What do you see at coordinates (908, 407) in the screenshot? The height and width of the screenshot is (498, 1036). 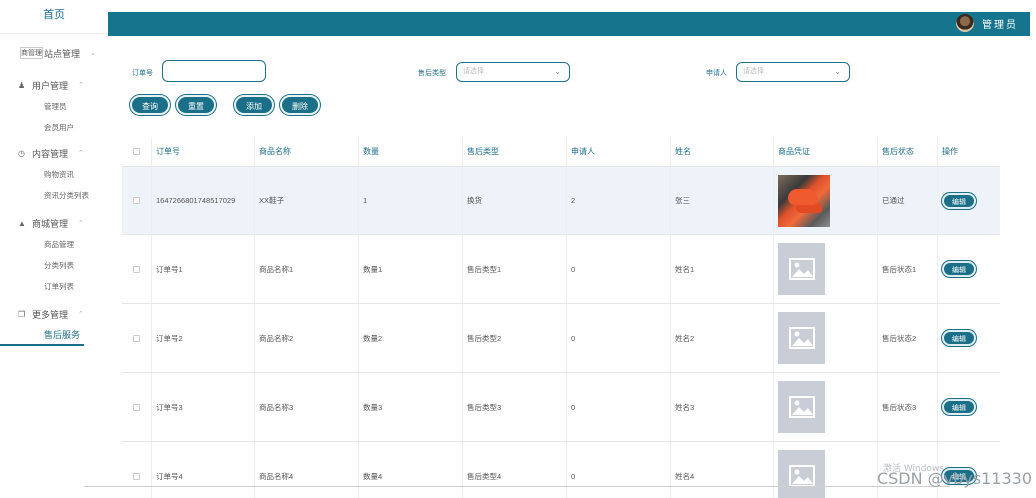 I see `status-cell: 售后状态3` at bounding box center [908, 407].